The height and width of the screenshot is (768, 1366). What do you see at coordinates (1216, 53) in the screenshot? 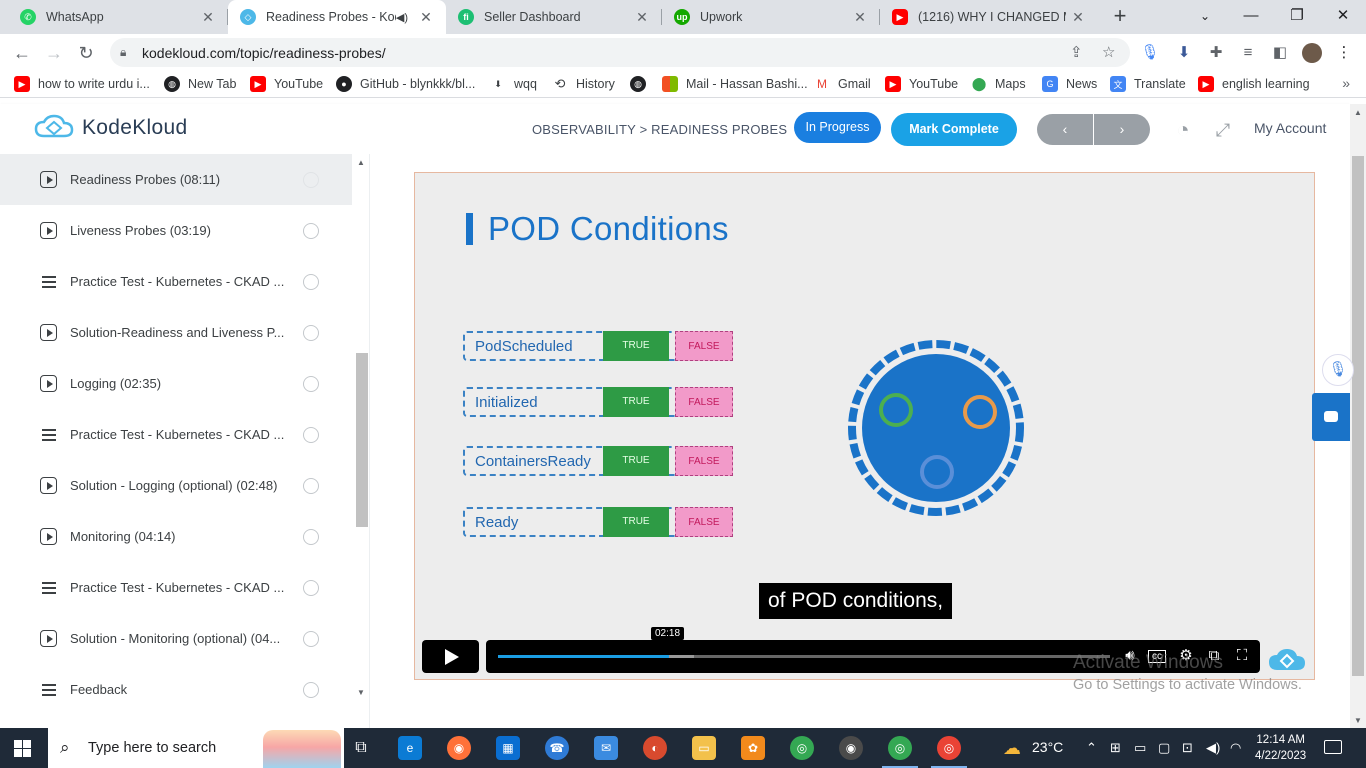
I see `extensions-icon: ✚` at bounding box center [1216, 53].